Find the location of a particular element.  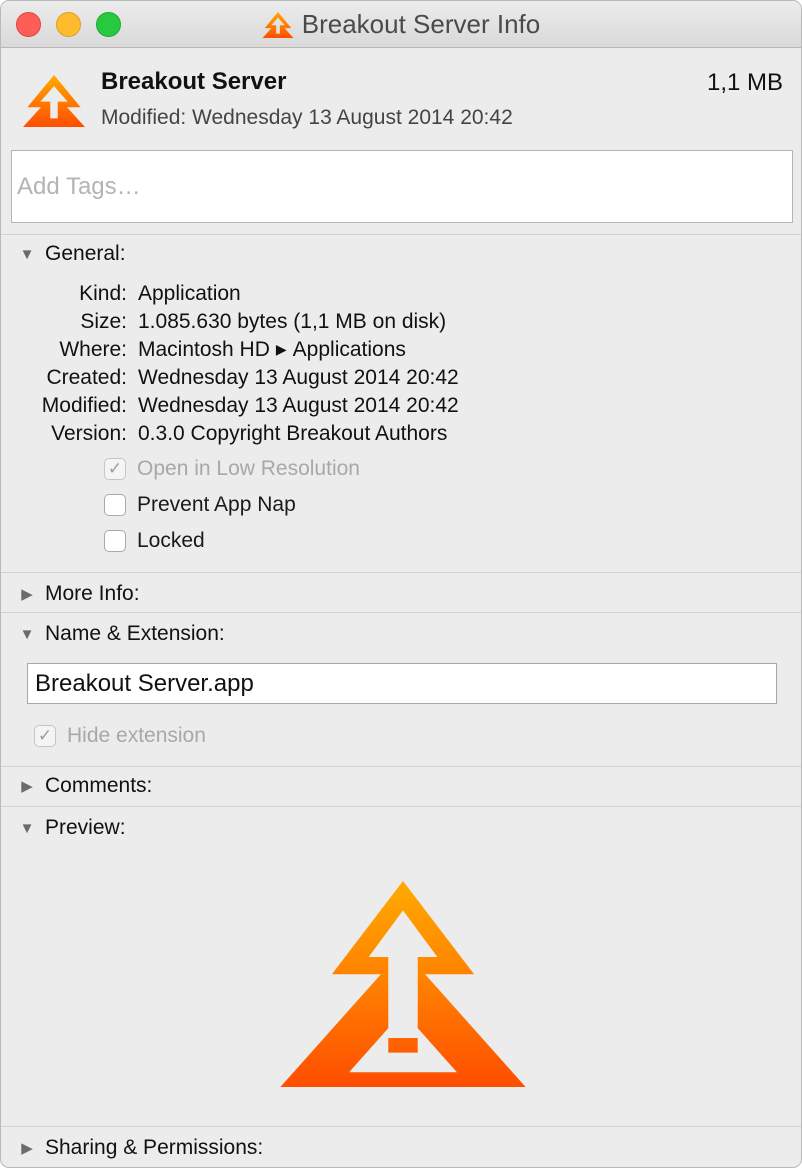

hide-extension-checkbox: ✓ is located at coordinates (45, 736).